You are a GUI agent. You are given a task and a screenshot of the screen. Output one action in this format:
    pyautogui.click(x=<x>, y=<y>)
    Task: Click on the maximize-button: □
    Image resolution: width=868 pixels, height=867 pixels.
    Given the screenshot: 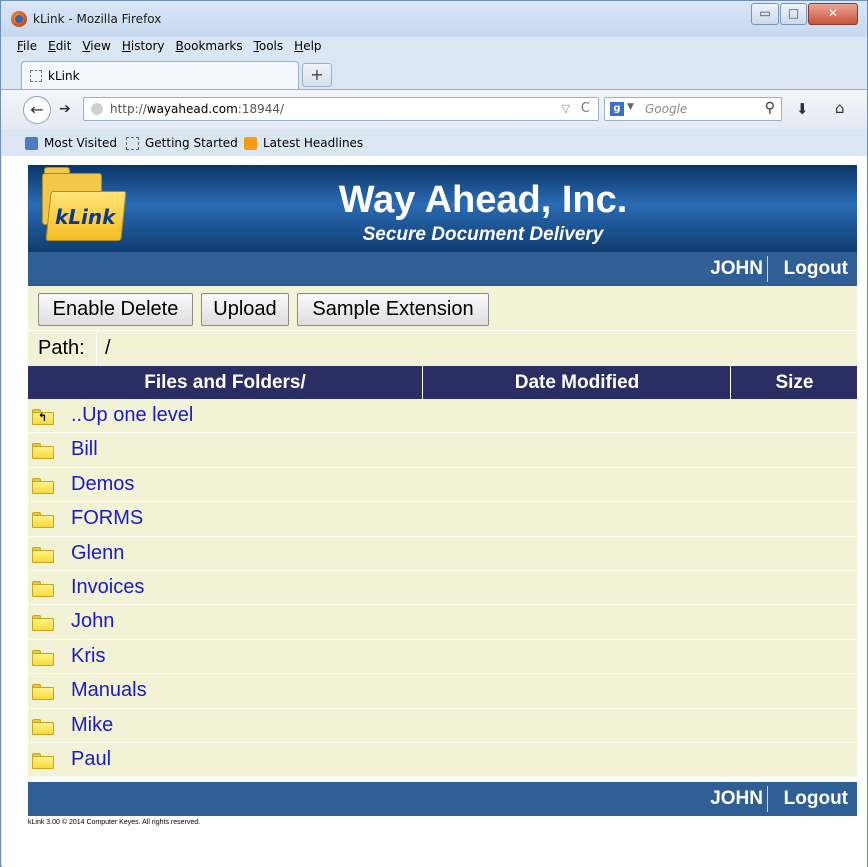 What is the action you would take?
    pyautogui.click(x=793, y=14)
    